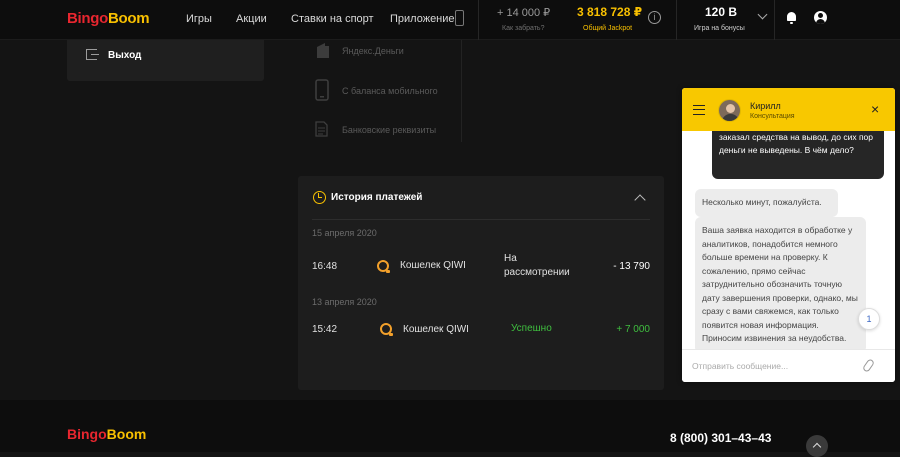  I want to click on chevron-up-icon, so click(640, 200).